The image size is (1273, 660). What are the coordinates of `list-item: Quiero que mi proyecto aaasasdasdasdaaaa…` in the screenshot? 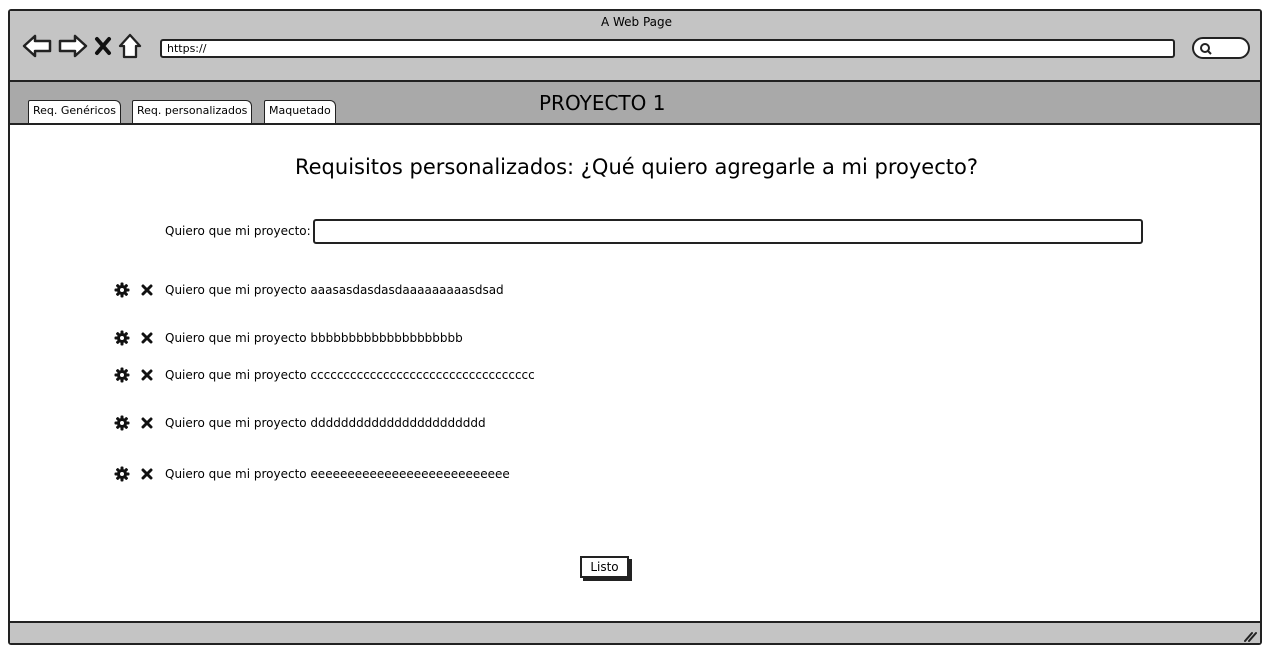 It's located at (308, 290).